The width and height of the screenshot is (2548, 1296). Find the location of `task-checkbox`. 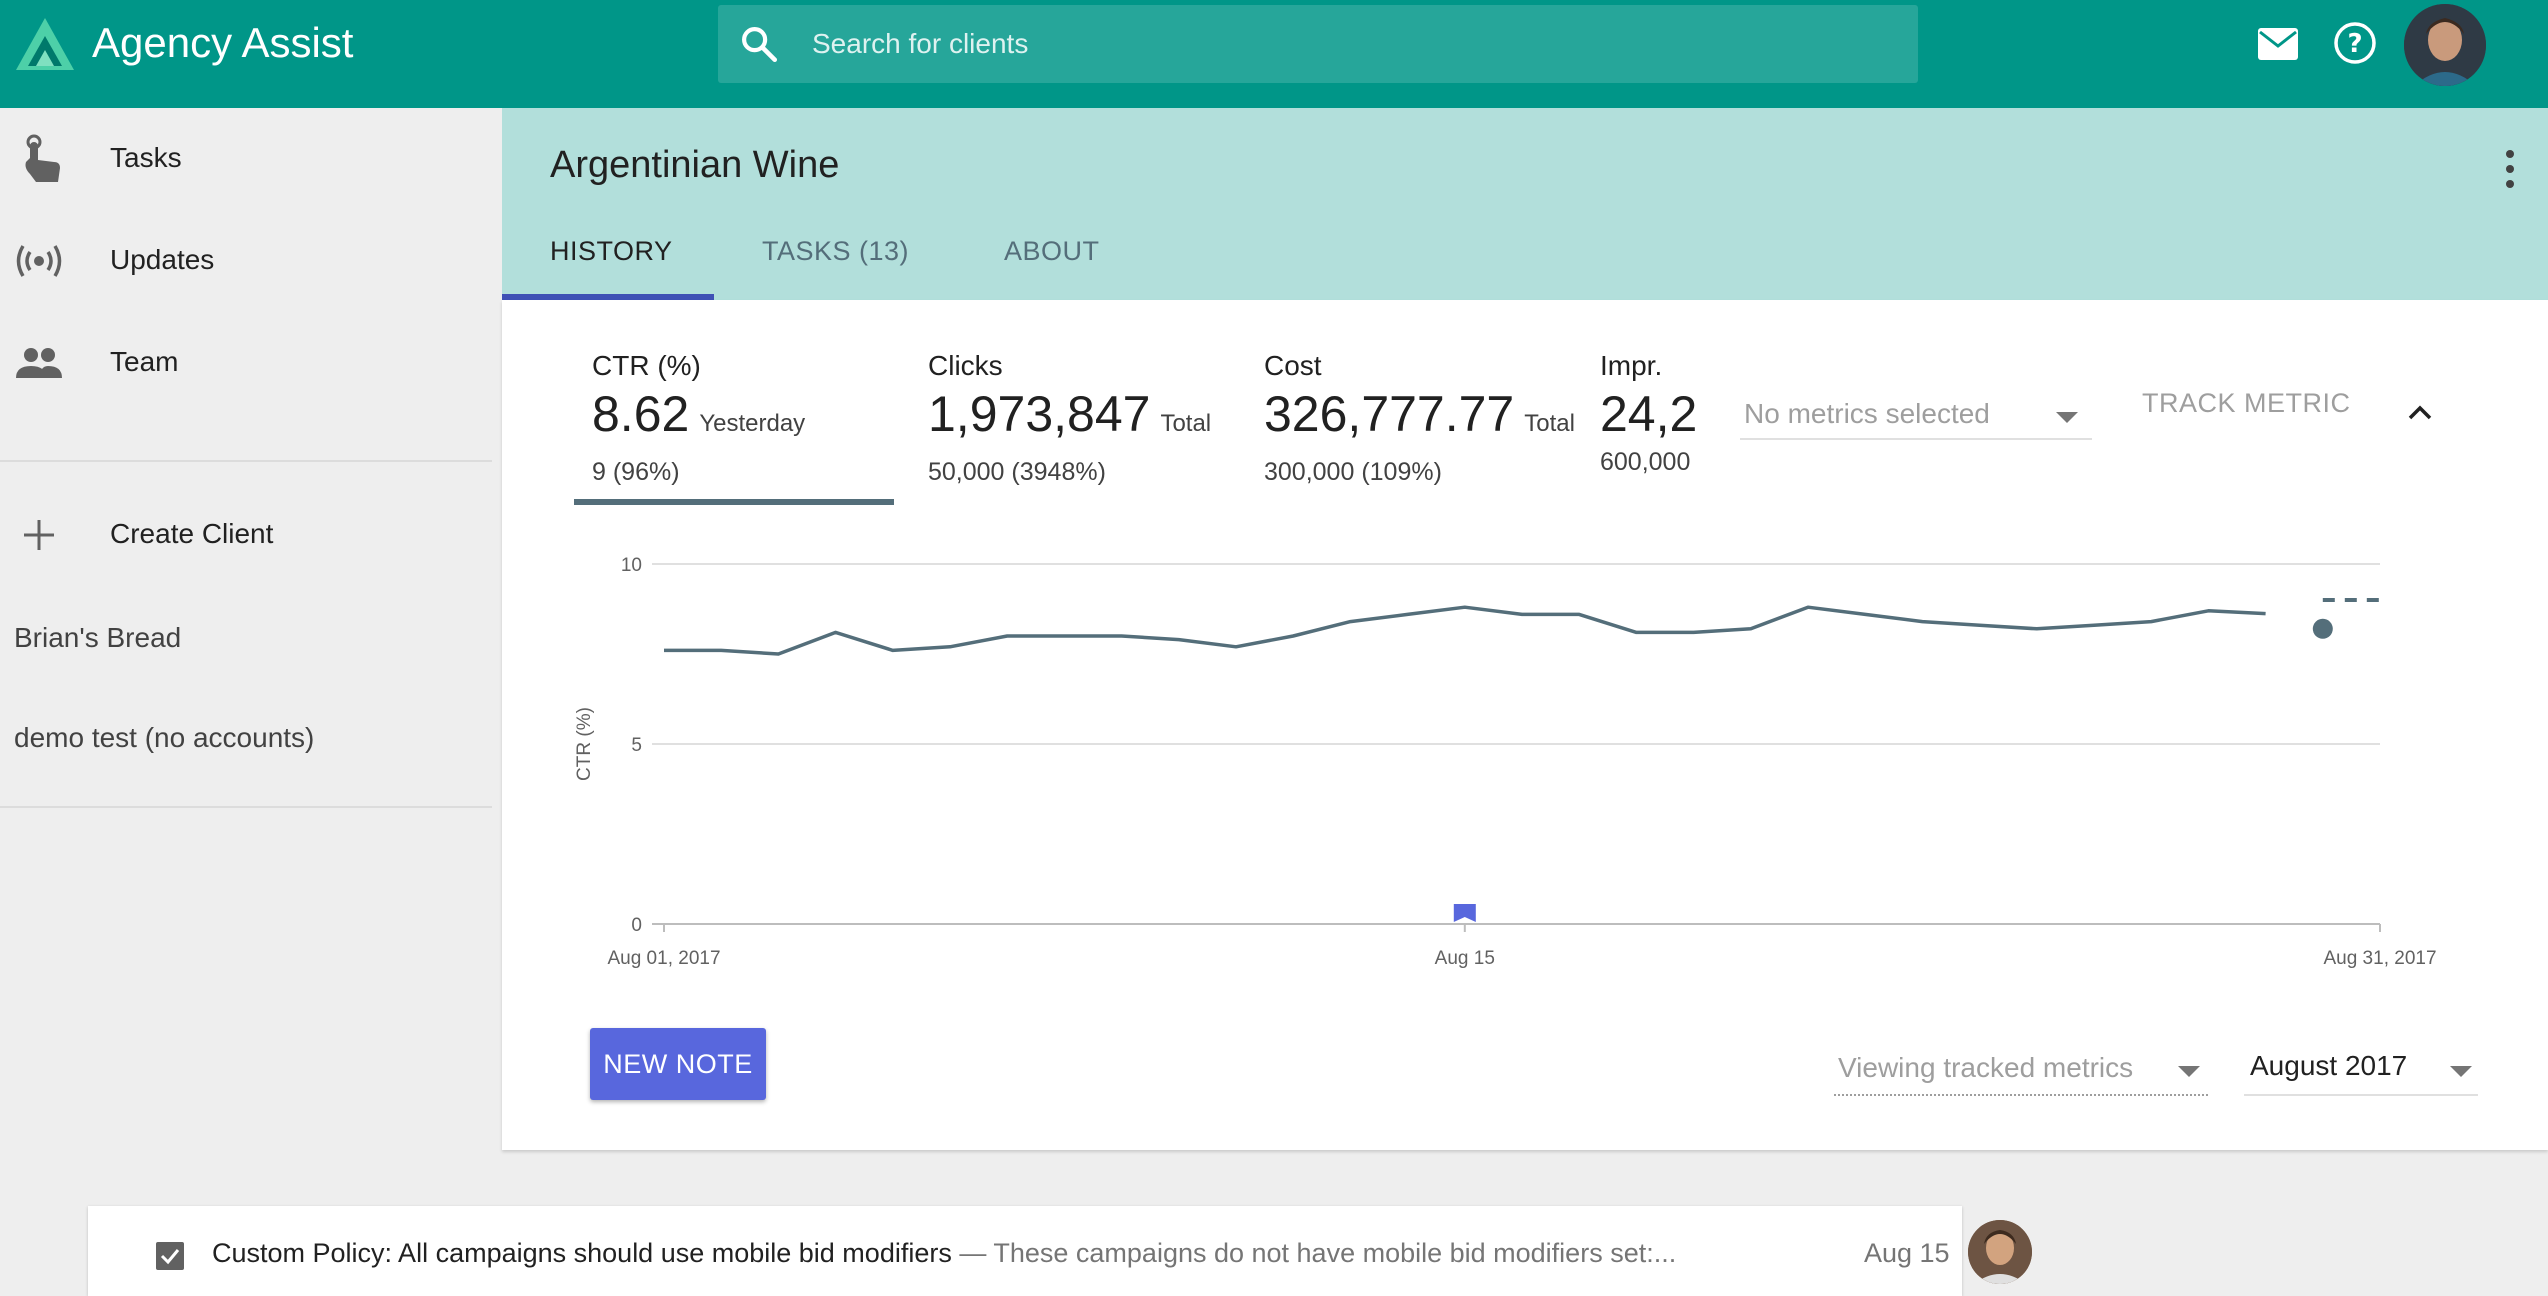

task-checkbox is located at coordinates (170, 1256).